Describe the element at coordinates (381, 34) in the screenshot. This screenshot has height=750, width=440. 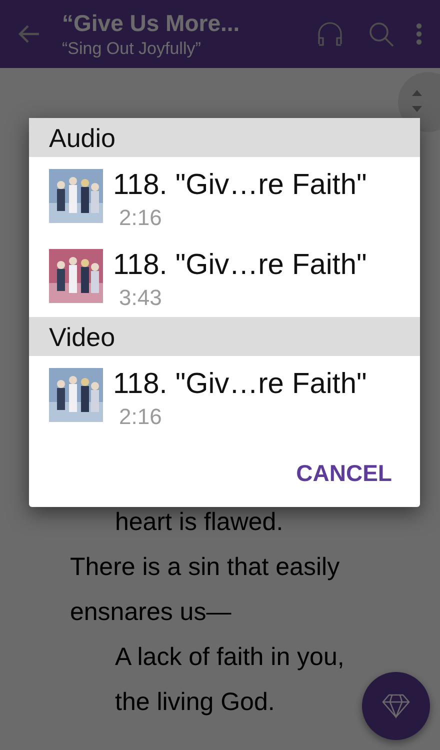
I see `search-icon` at that location.